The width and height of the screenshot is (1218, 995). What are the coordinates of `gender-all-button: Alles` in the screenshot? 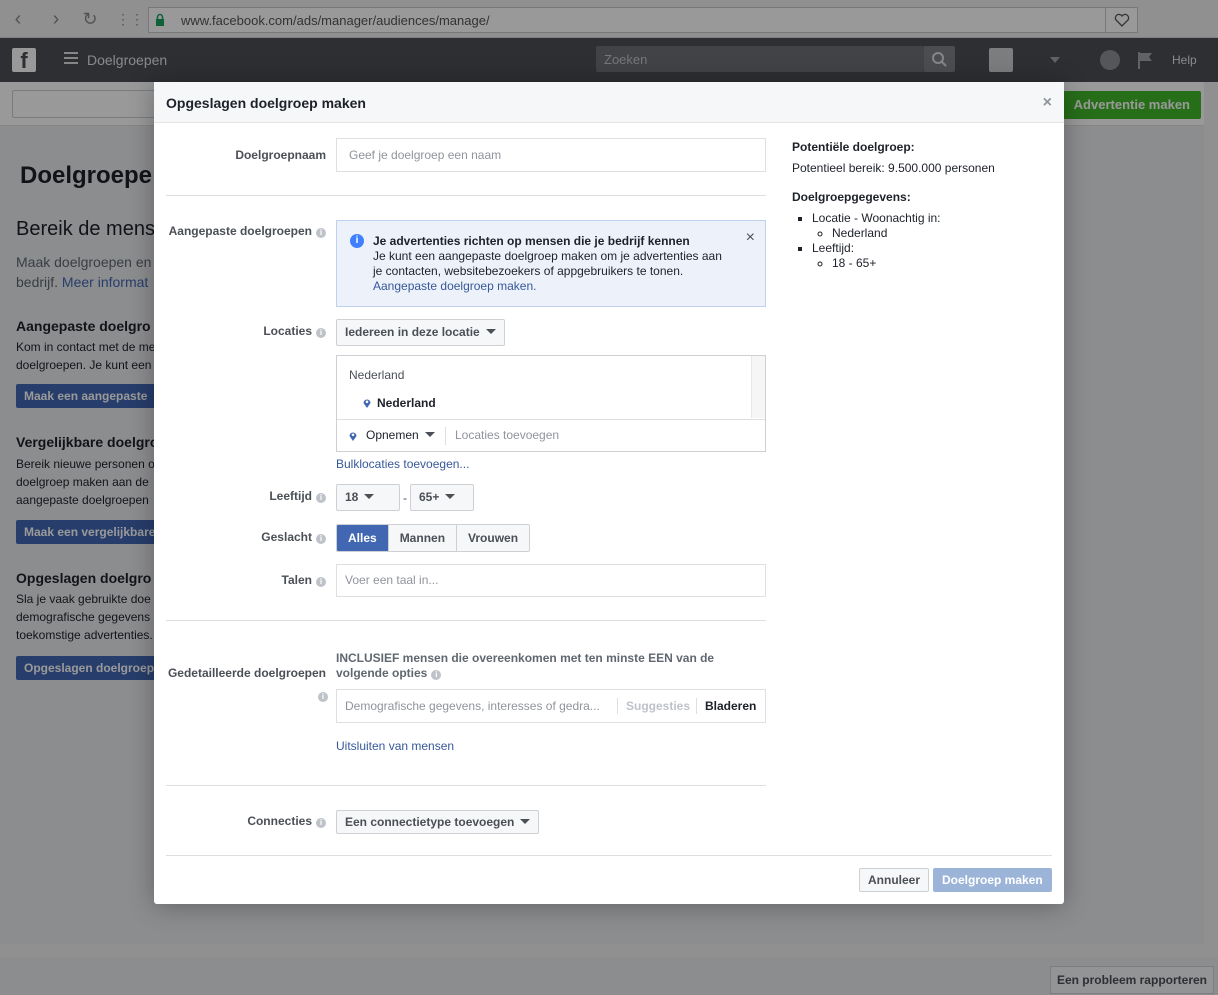 It's located at (363, 538).